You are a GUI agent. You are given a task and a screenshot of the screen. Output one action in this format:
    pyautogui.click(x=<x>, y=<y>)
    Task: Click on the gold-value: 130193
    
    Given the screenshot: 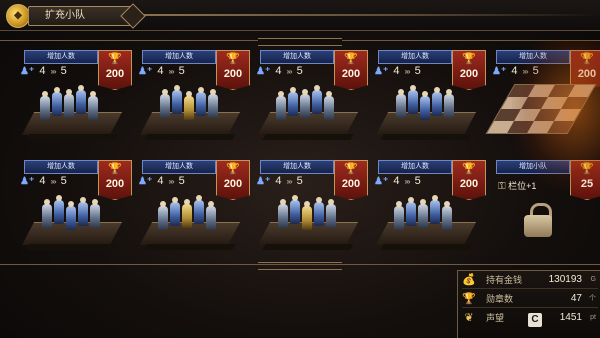 What is the action you would take?
    pyautogui.click(x=565, y=279)
    